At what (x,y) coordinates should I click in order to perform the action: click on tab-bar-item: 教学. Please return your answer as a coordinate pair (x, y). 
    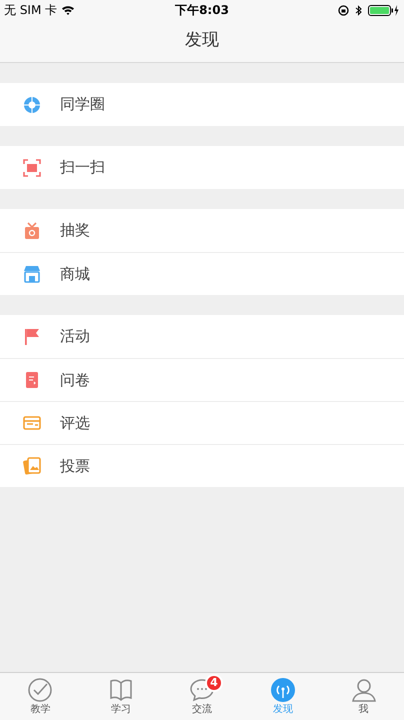
    Looking at the image, I should click on (40, 696).